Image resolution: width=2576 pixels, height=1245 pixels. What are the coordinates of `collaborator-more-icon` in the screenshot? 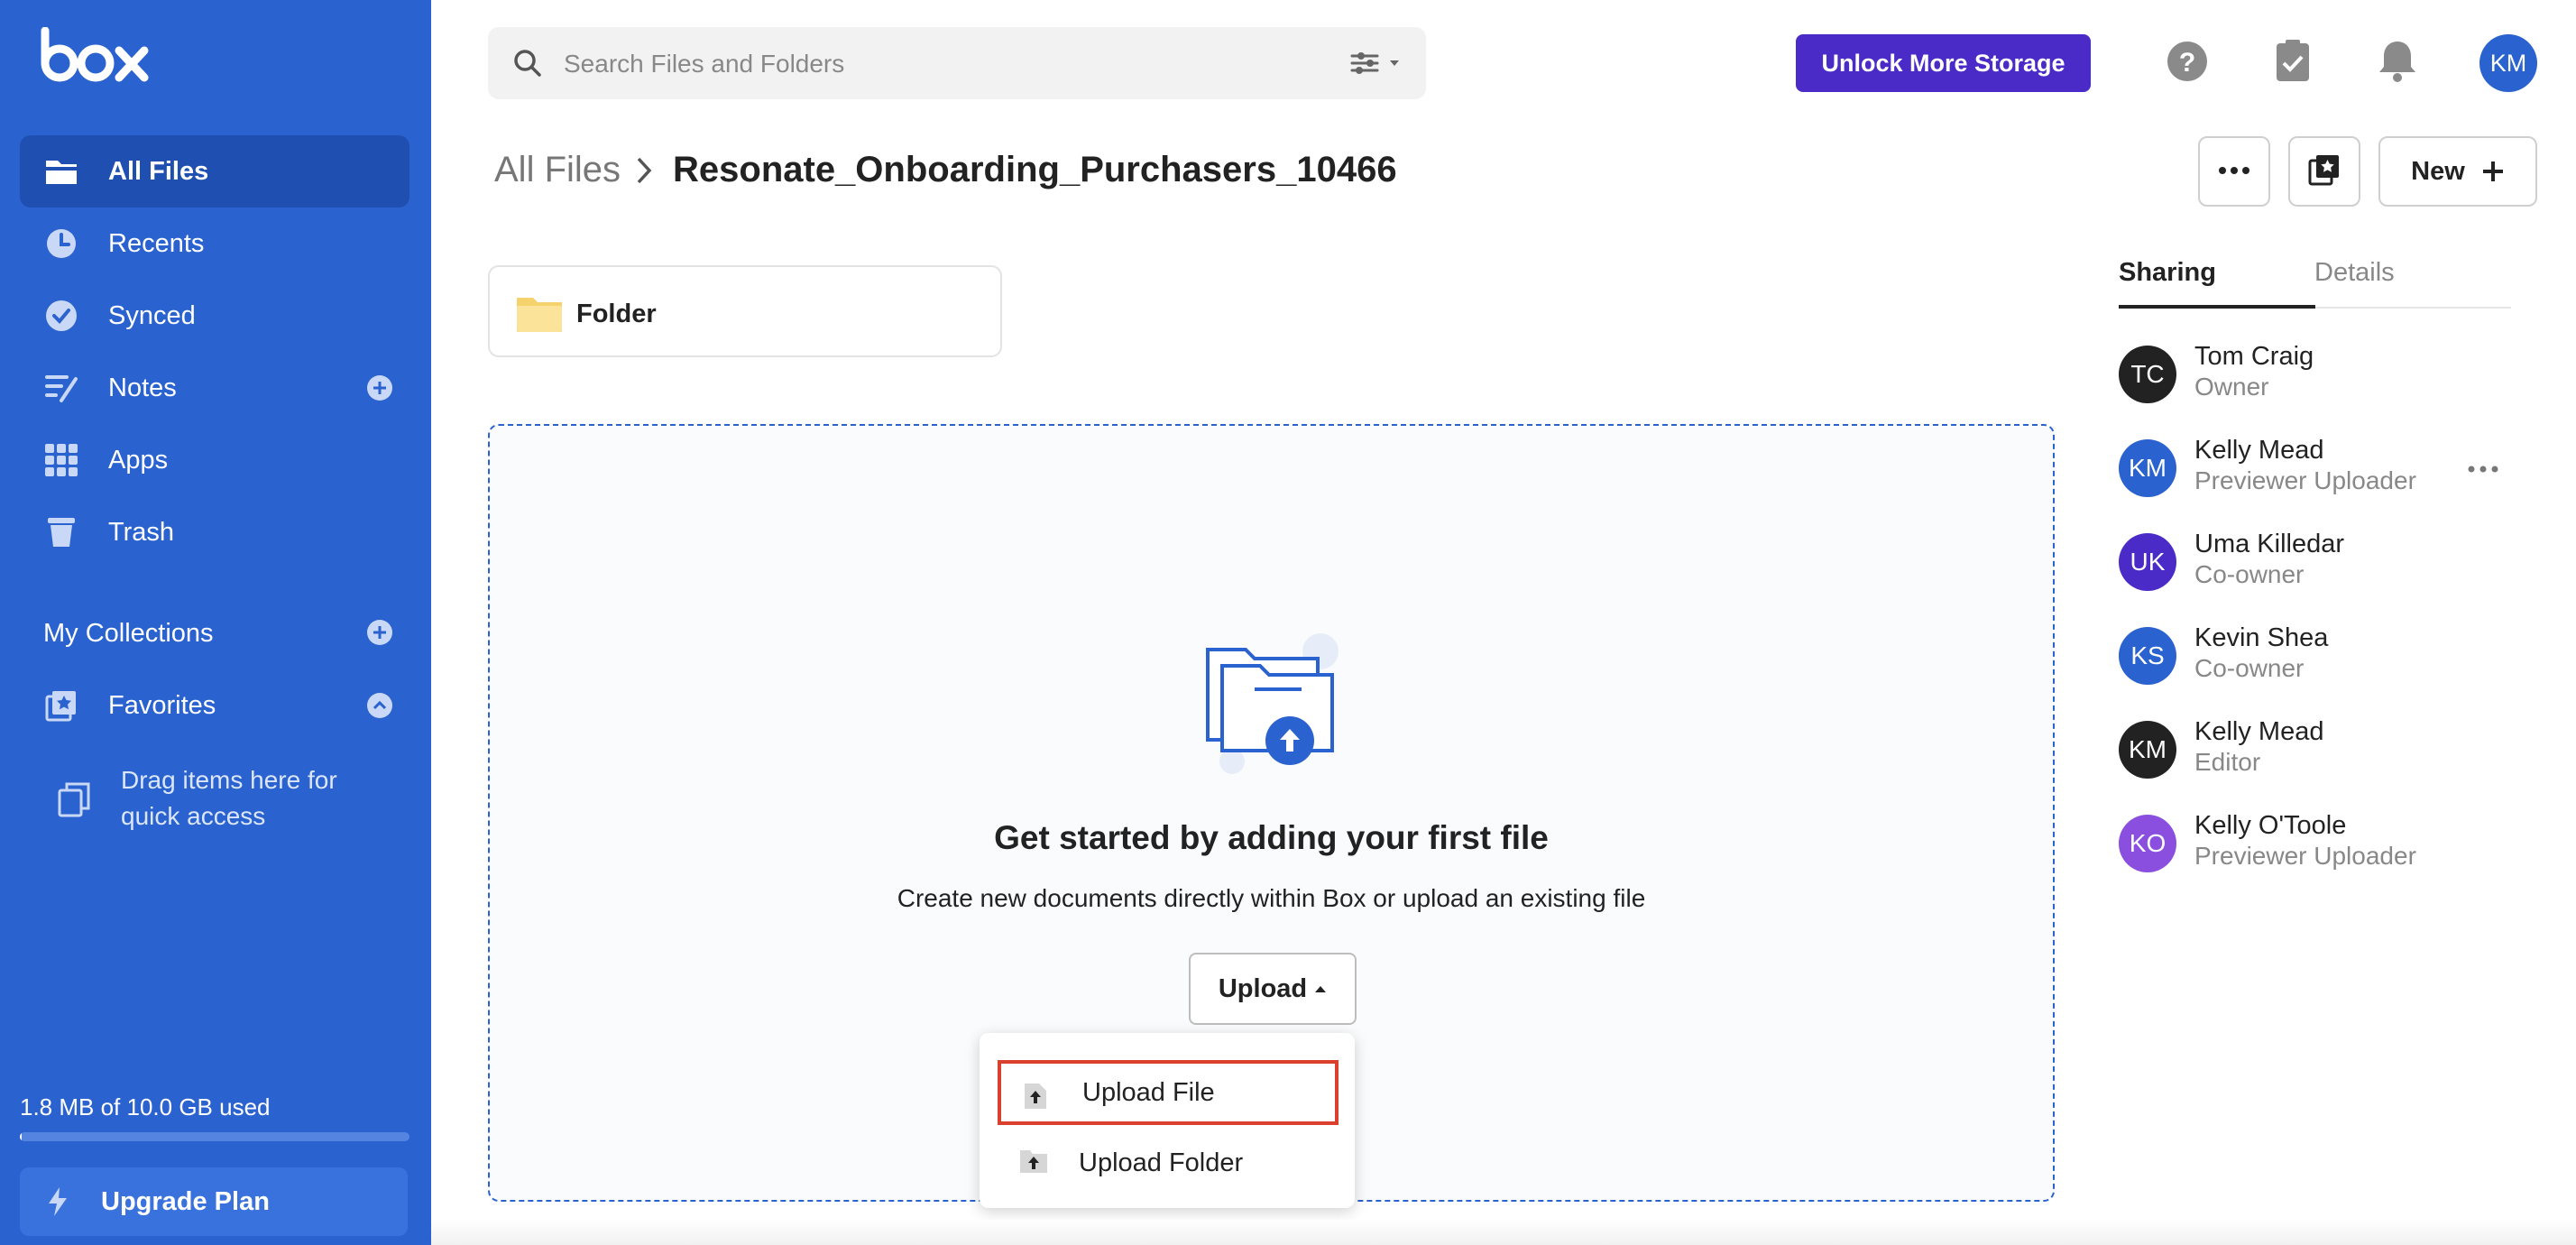 It's located at (2483, 470).